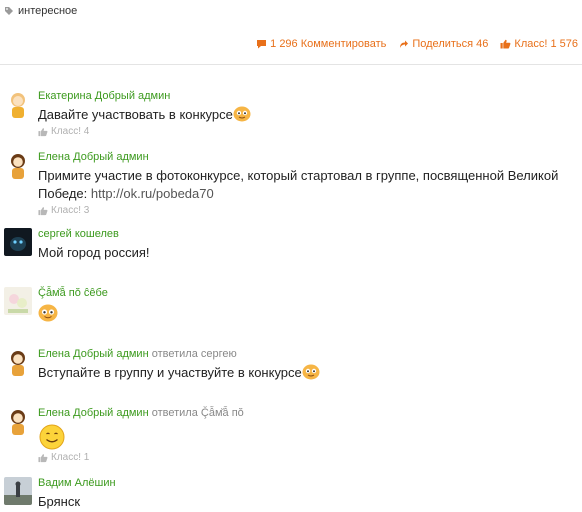 The width and height of the screenshot is (582, 512). I want to click on comment-text: Брянск, so click(59, 501).